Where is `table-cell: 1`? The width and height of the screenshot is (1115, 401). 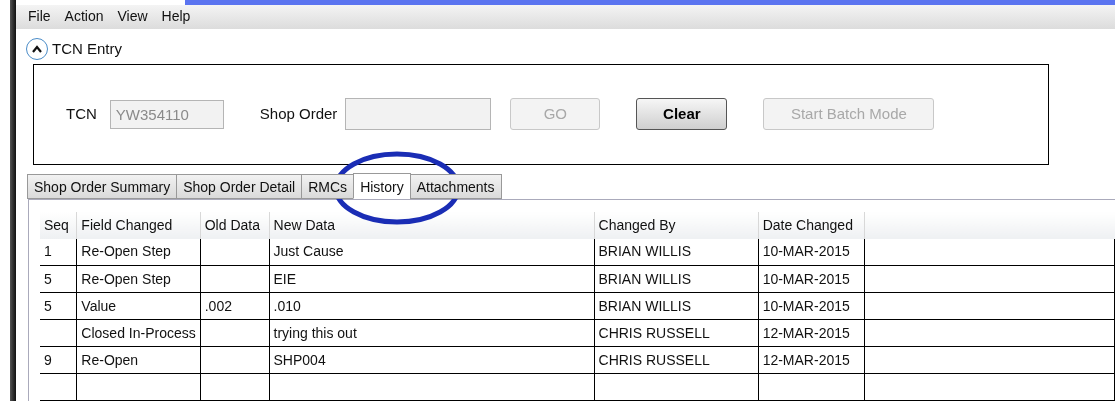
table-cell: 1 is located at coordinates (48, 251).